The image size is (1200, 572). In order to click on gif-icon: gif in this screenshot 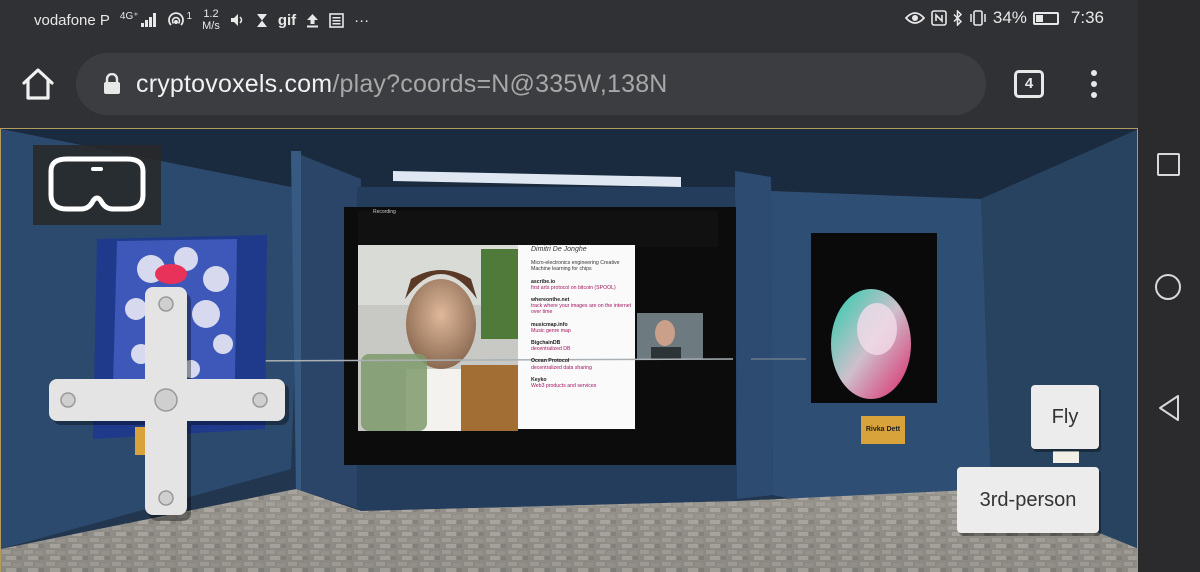, I will do `click(287, 20)`.